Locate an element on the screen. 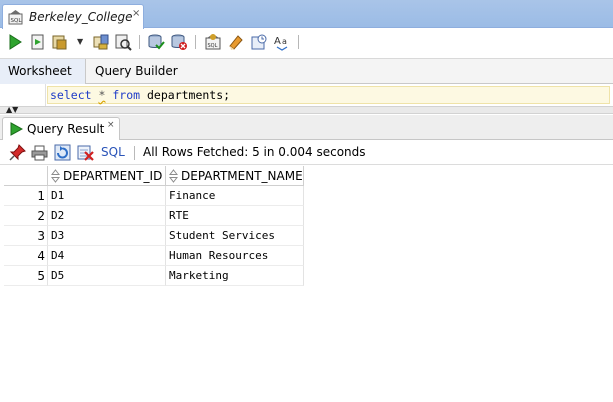  run-icon is located at coordinates (16, 129).